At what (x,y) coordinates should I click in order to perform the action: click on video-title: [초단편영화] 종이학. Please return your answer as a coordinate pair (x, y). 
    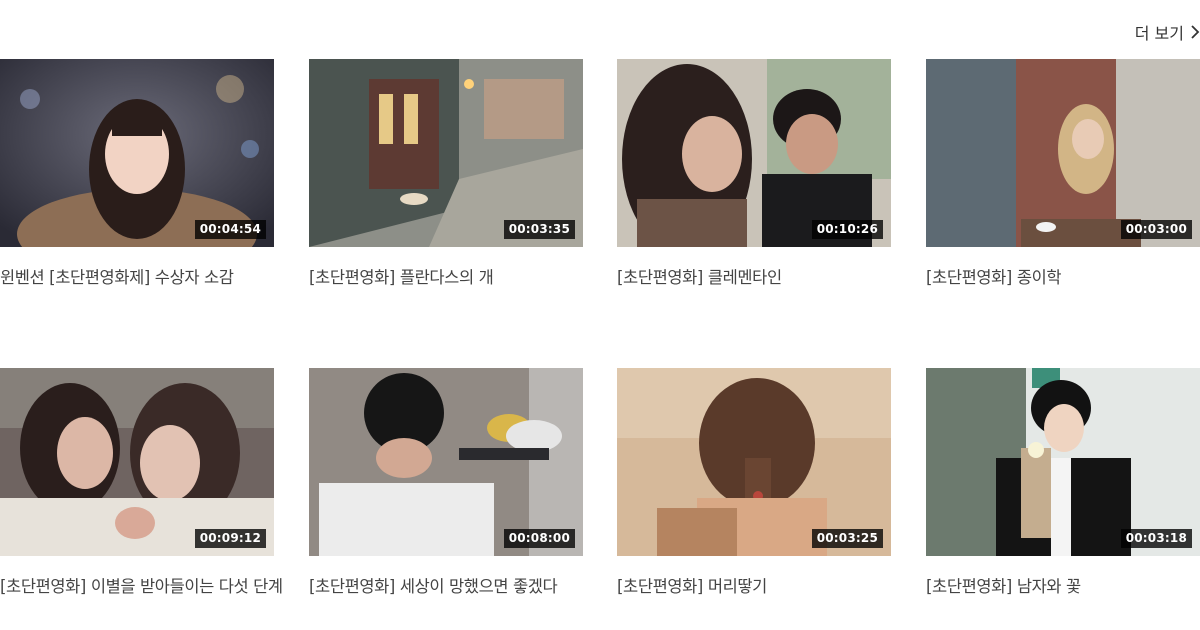
    Looking at the image, I should click on (1063, 276).